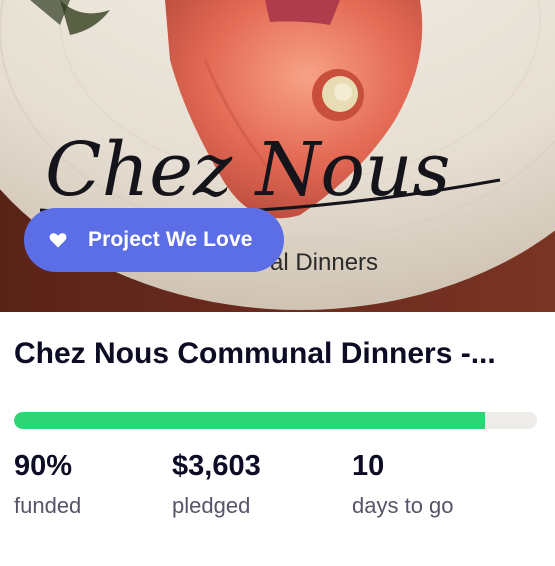  Describe the element at coordinates (48, 505) in the screenshot. I see `stat-funded-label: funded` at that location.